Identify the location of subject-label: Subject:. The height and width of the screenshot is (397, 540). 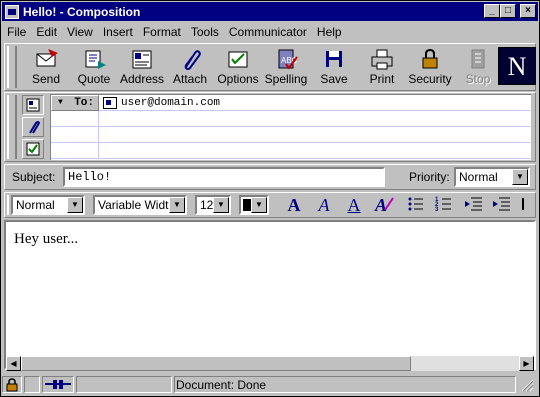
(34, 177).